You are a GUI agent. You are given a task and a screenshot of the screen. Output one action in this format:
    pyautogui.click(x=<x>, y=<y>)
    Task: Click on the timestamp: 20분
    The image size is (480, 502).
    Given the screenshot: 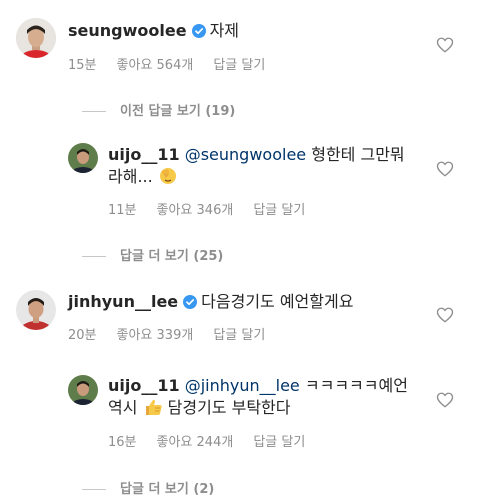 What is the action you would take?
    pyautogui.click(x=82, y=335)
    